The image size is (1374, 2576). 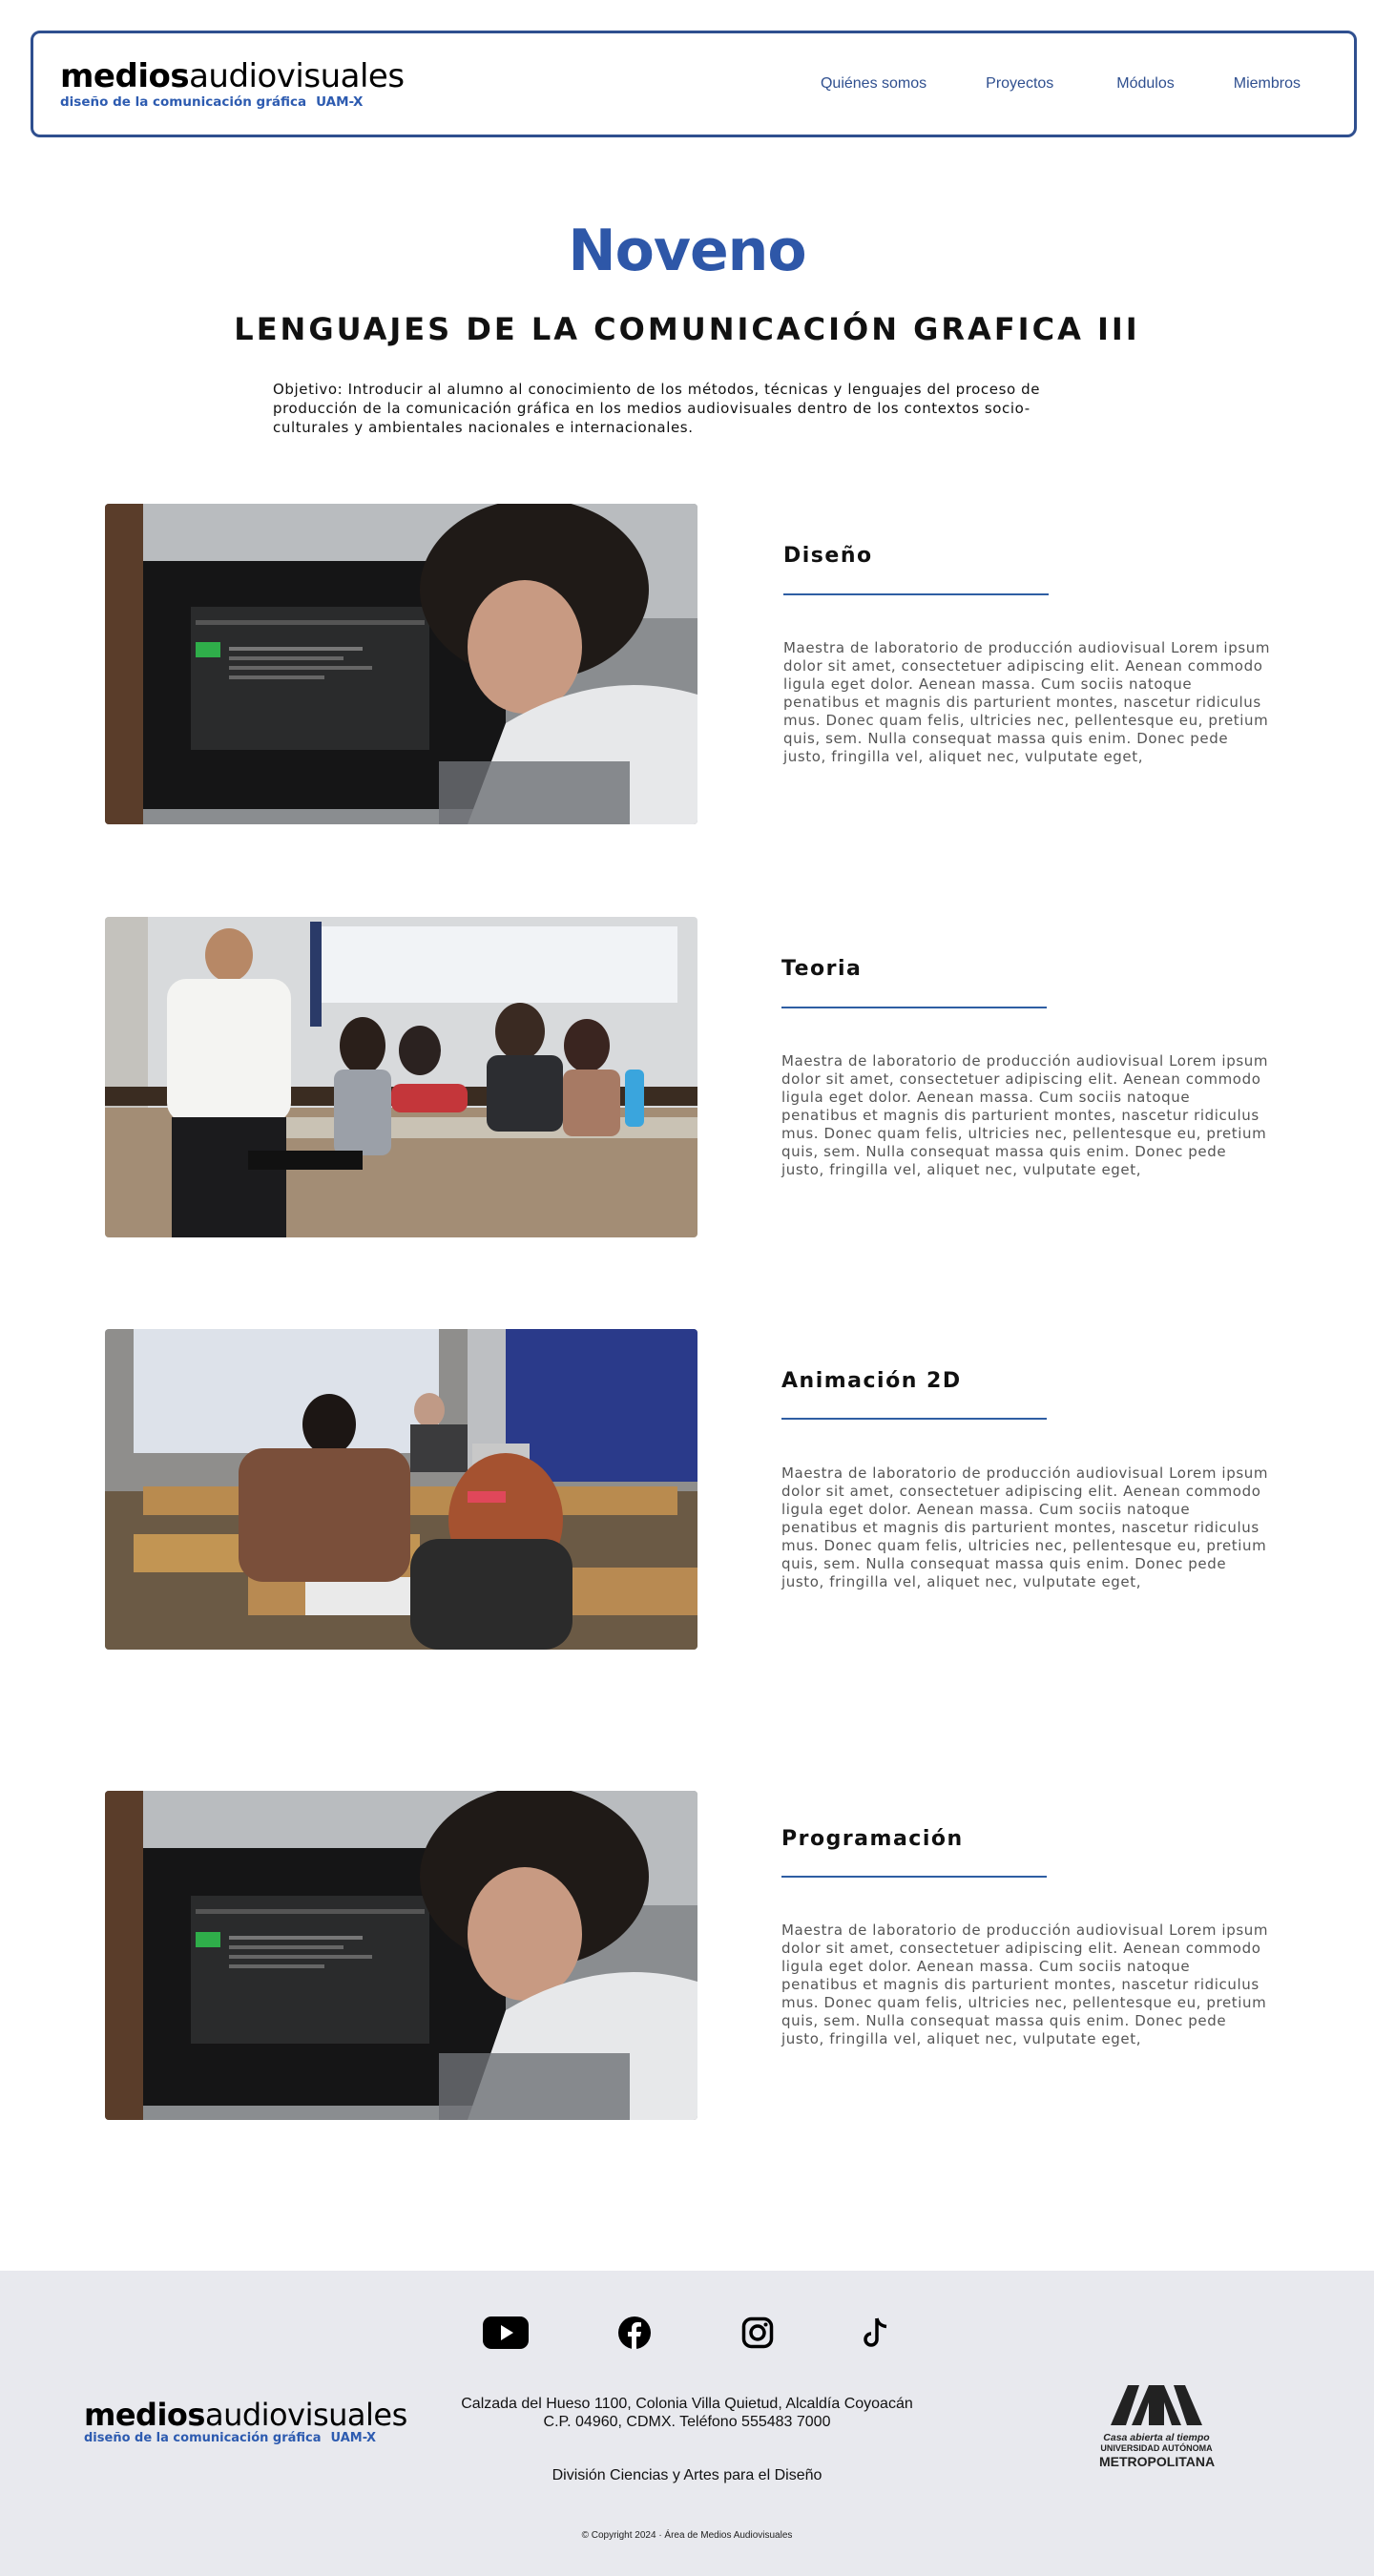 I want to click on section-photo-teoria, so click(x=401, y=1077).